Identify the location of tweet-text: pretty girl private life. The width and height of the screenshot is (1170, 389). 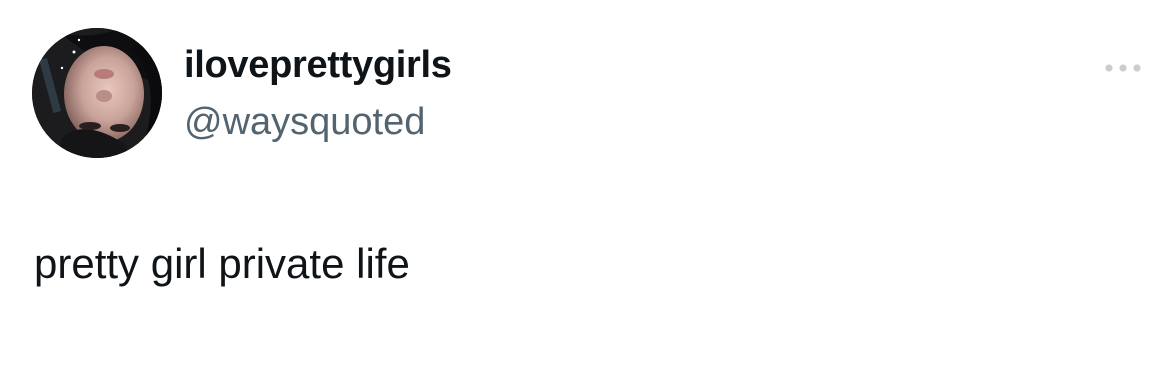
(222, 263).